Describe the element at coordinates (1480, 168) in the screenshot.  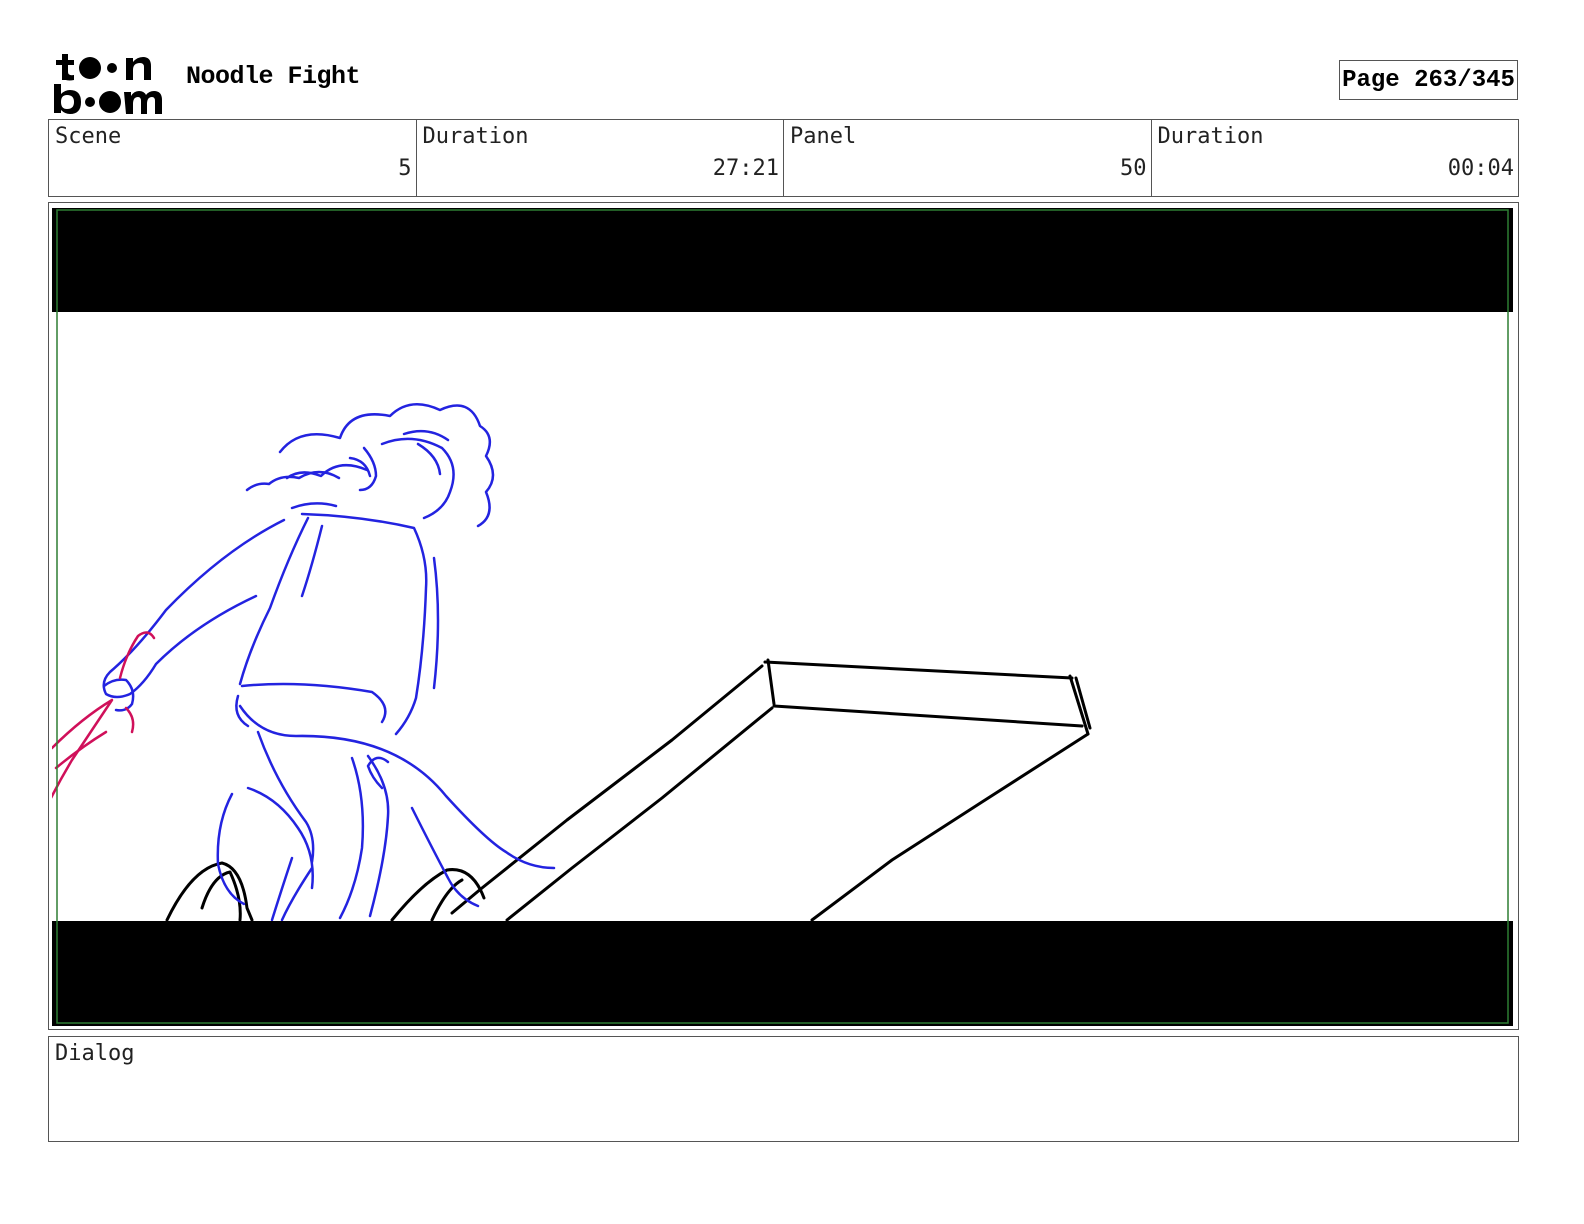
I see `panel-duration-value: 00:04` at that location.